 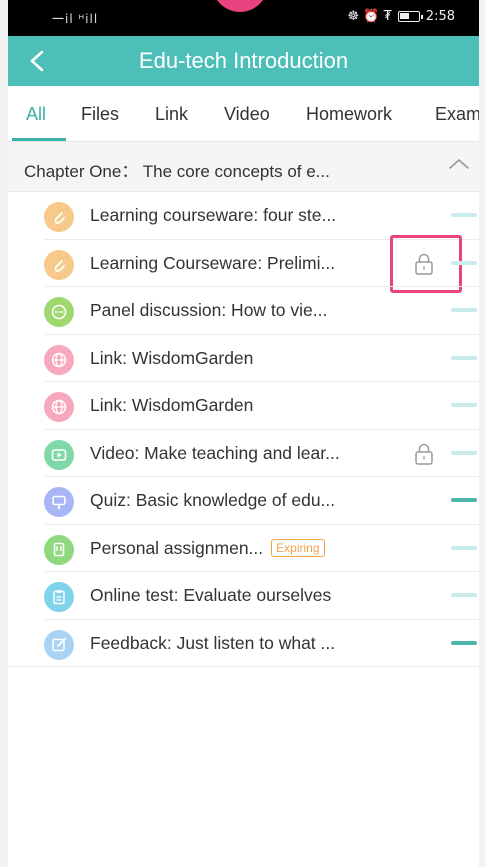 I want to click on list-item: Online test: Evaluate ourselves, so click(x=243, y=596).